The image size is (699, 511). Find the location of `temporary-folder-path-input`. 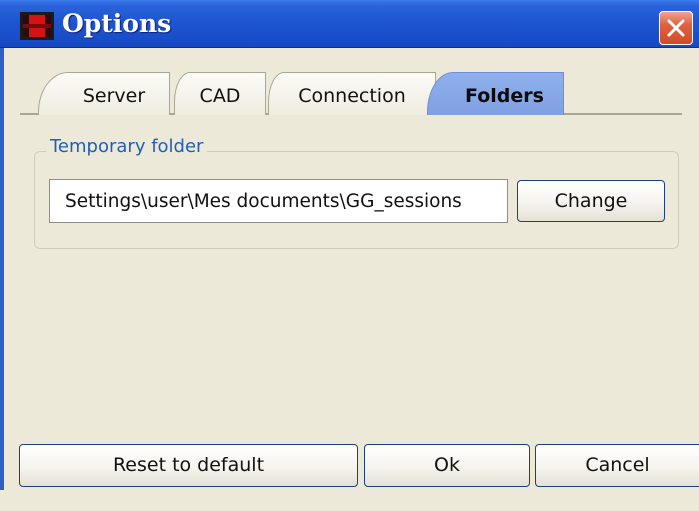

temporary-folder-path-input is located at coordinates (278, 201).